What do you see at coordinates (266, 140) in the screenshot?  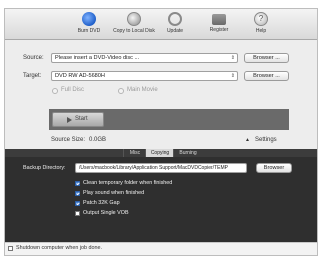 I see `settings-toggle: Settings` at bounding box center [266, 140].